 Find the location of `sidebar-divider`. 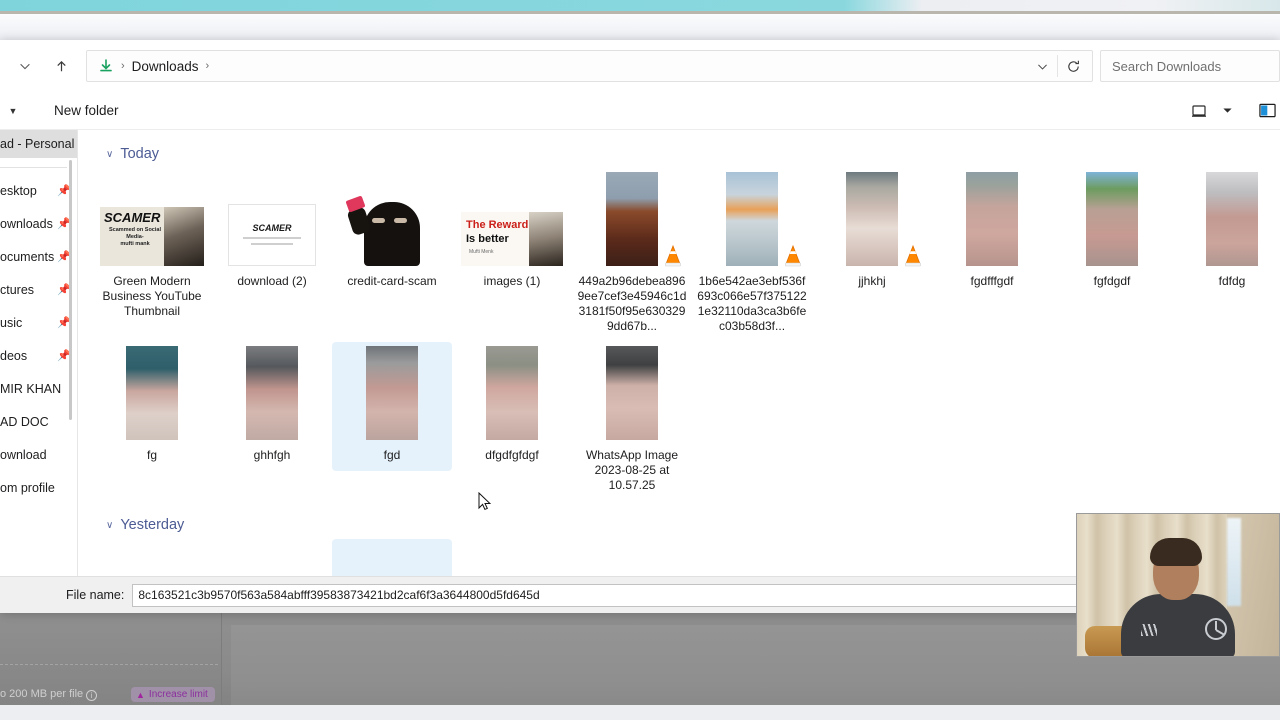

sidebar-divider is located at coordinates (33, 167).